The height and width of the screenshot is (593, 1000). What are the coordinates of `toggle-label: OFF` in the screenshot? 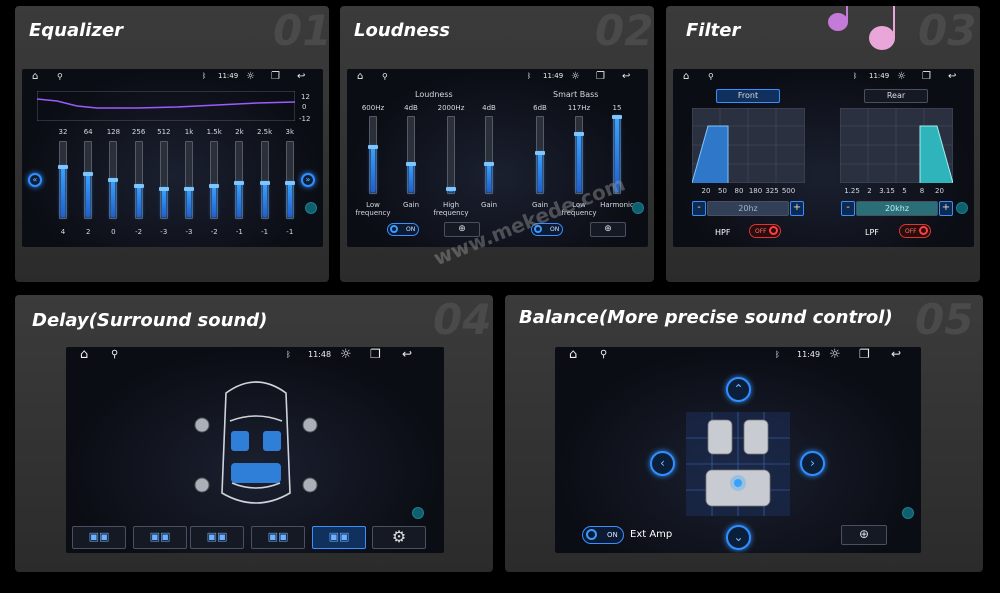 It's located at (761, 231).